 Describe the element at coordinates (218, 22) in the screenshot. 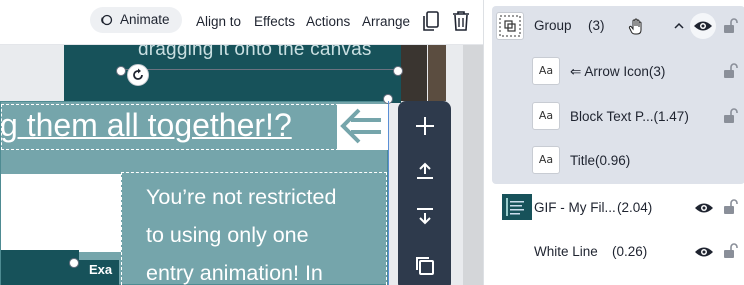

I see `align-to-button: Align to` at that location.